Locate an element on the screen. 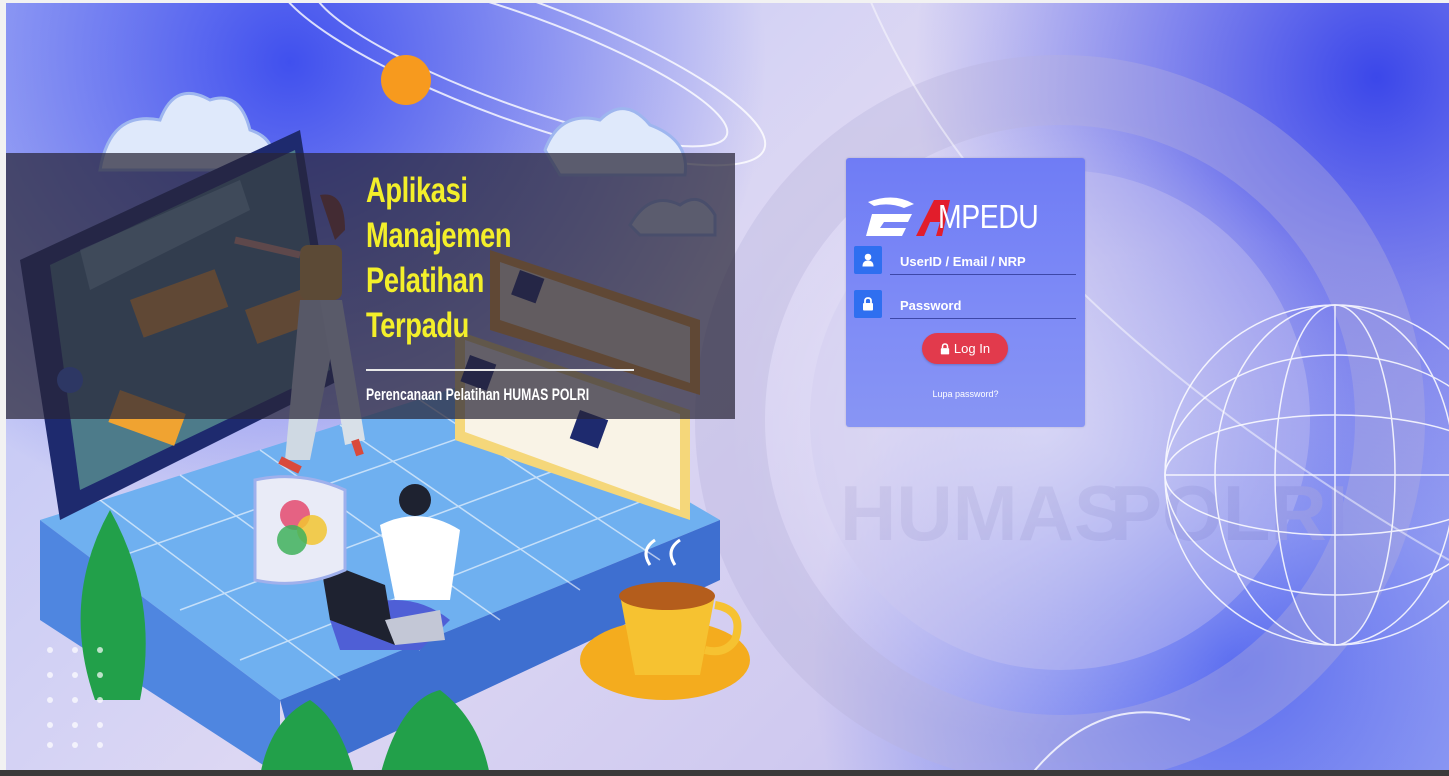  app-subtitle: Perencanaan Pelatihan HUMAS POLRI is located at coordinates (478, 394).